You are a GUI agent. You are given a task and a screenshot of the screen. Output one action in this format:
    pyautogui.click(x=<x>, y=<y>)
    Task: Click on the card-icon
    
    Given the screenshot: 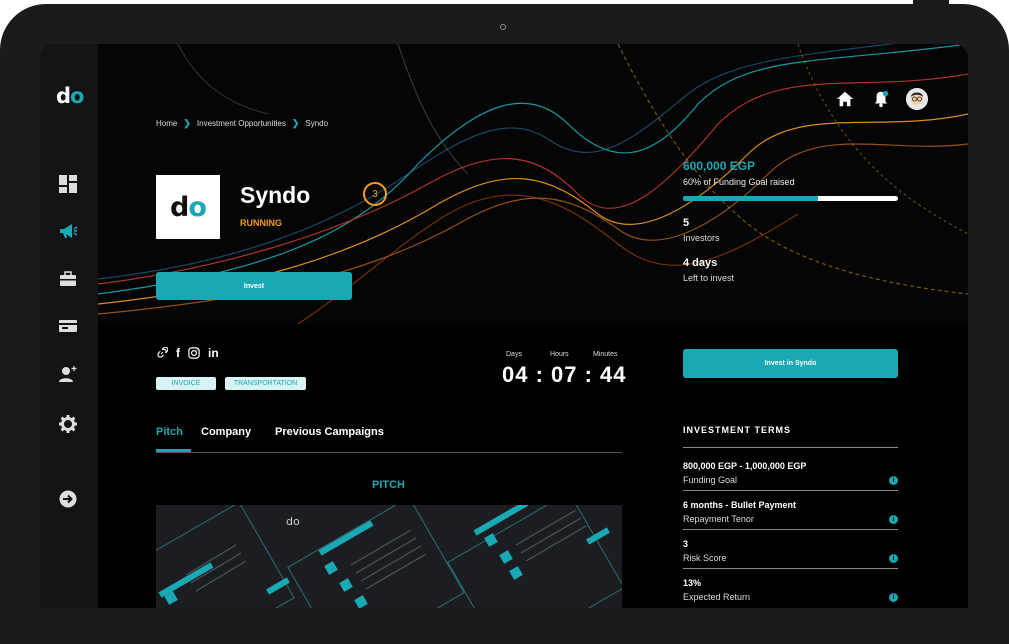 What is the action you would take?
    pyautogui.click(x=68, y=326)
    